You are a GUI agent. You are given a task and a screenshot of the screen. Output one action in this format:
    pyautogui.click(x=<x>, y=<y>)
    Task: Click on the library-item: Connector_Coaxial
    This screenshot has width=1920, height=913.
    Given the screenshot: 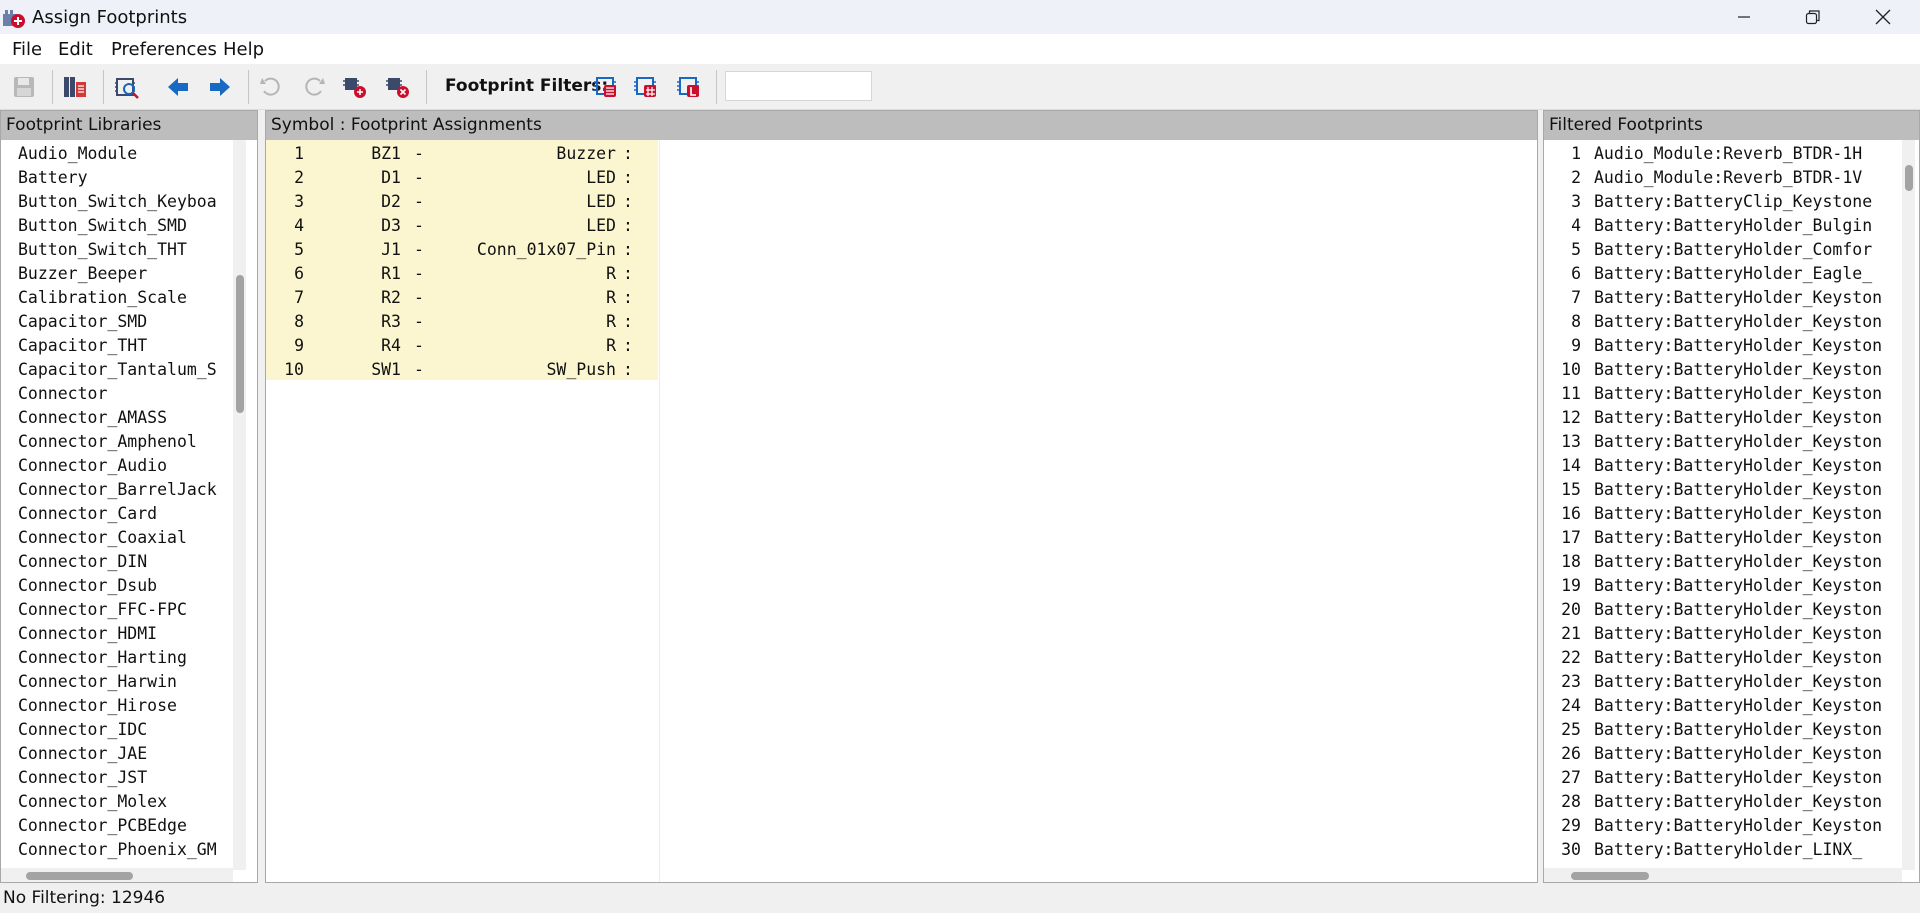 What is the action you would take?
    pyautogui.click(x=124, y=538)
    